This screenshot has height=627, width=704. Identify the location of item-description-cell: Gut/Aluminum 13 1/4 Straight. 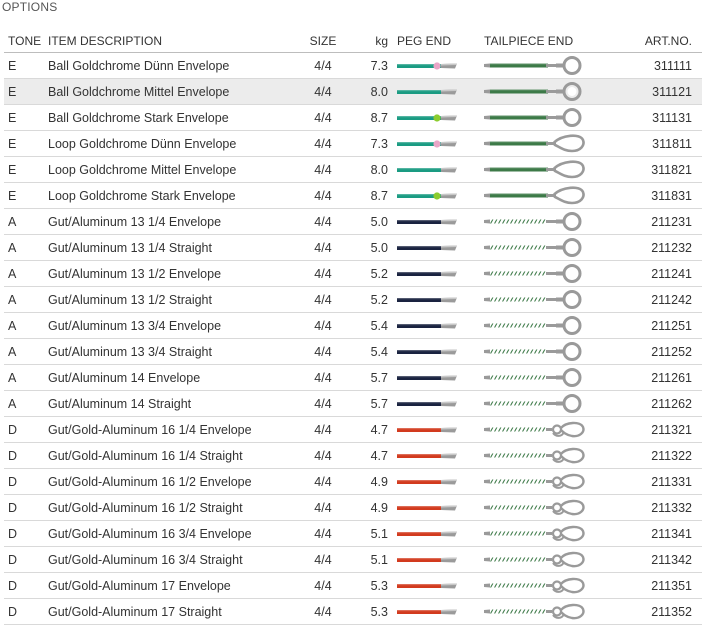
(173, 247).